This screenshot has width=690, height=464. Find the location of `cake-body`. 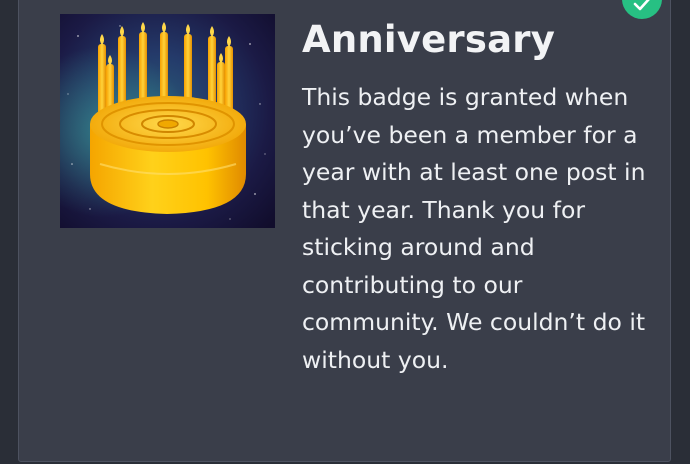

cake-body is located at coordinates (168, 155).